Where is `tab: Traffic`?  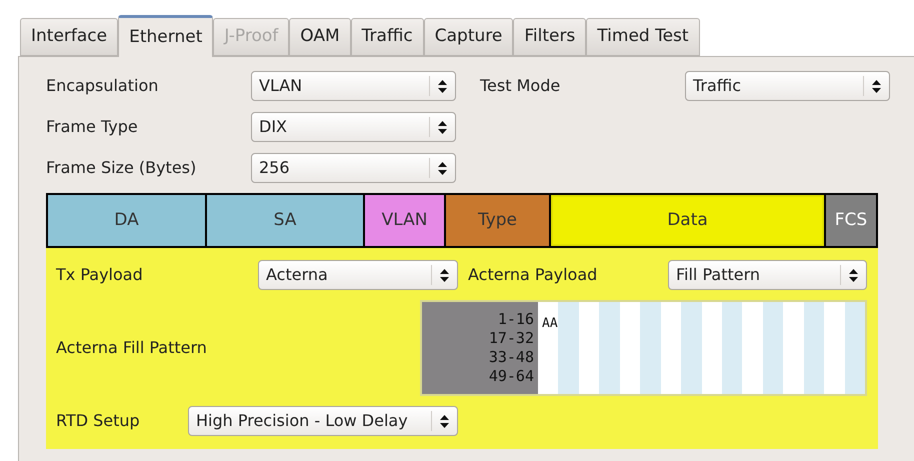 tab: Traffic is located at coordinates (387, 37).